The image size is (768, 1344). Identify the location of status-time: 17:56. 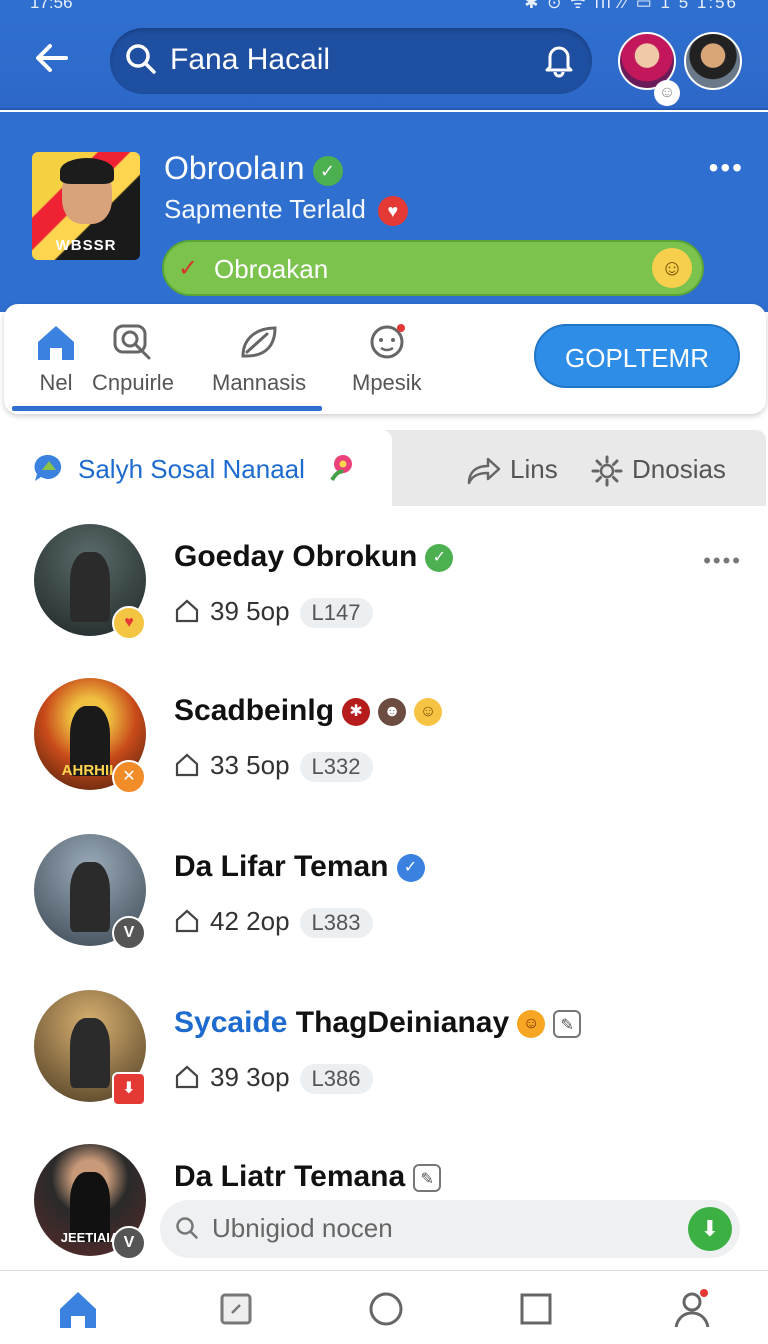
(51, 6).